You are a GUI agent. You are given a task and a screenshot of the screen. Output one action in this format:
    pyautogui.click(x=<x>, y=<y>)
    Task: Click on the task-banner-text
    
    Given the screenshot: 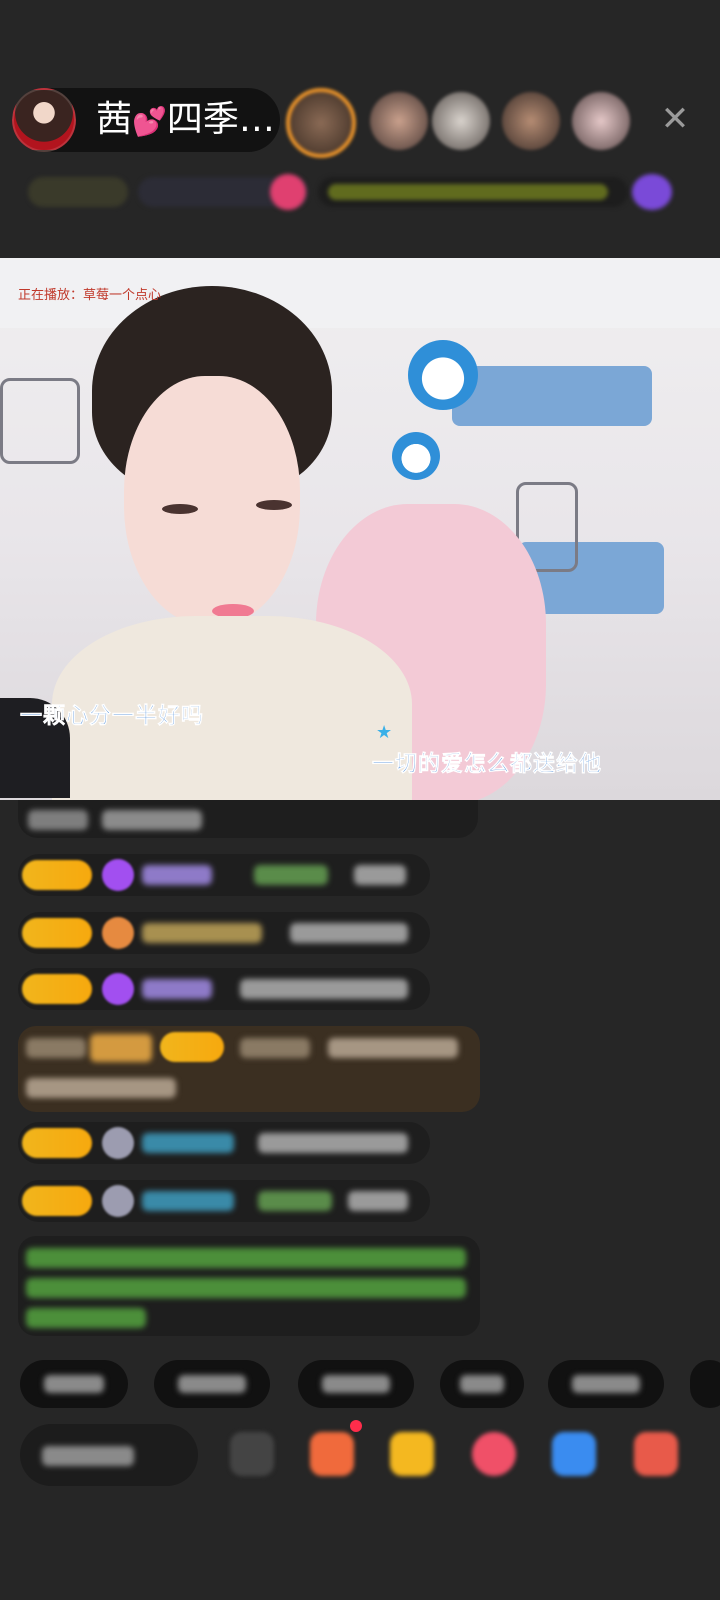 What is the action you would take?
    pyautogui.click(x=468, y=192)
    